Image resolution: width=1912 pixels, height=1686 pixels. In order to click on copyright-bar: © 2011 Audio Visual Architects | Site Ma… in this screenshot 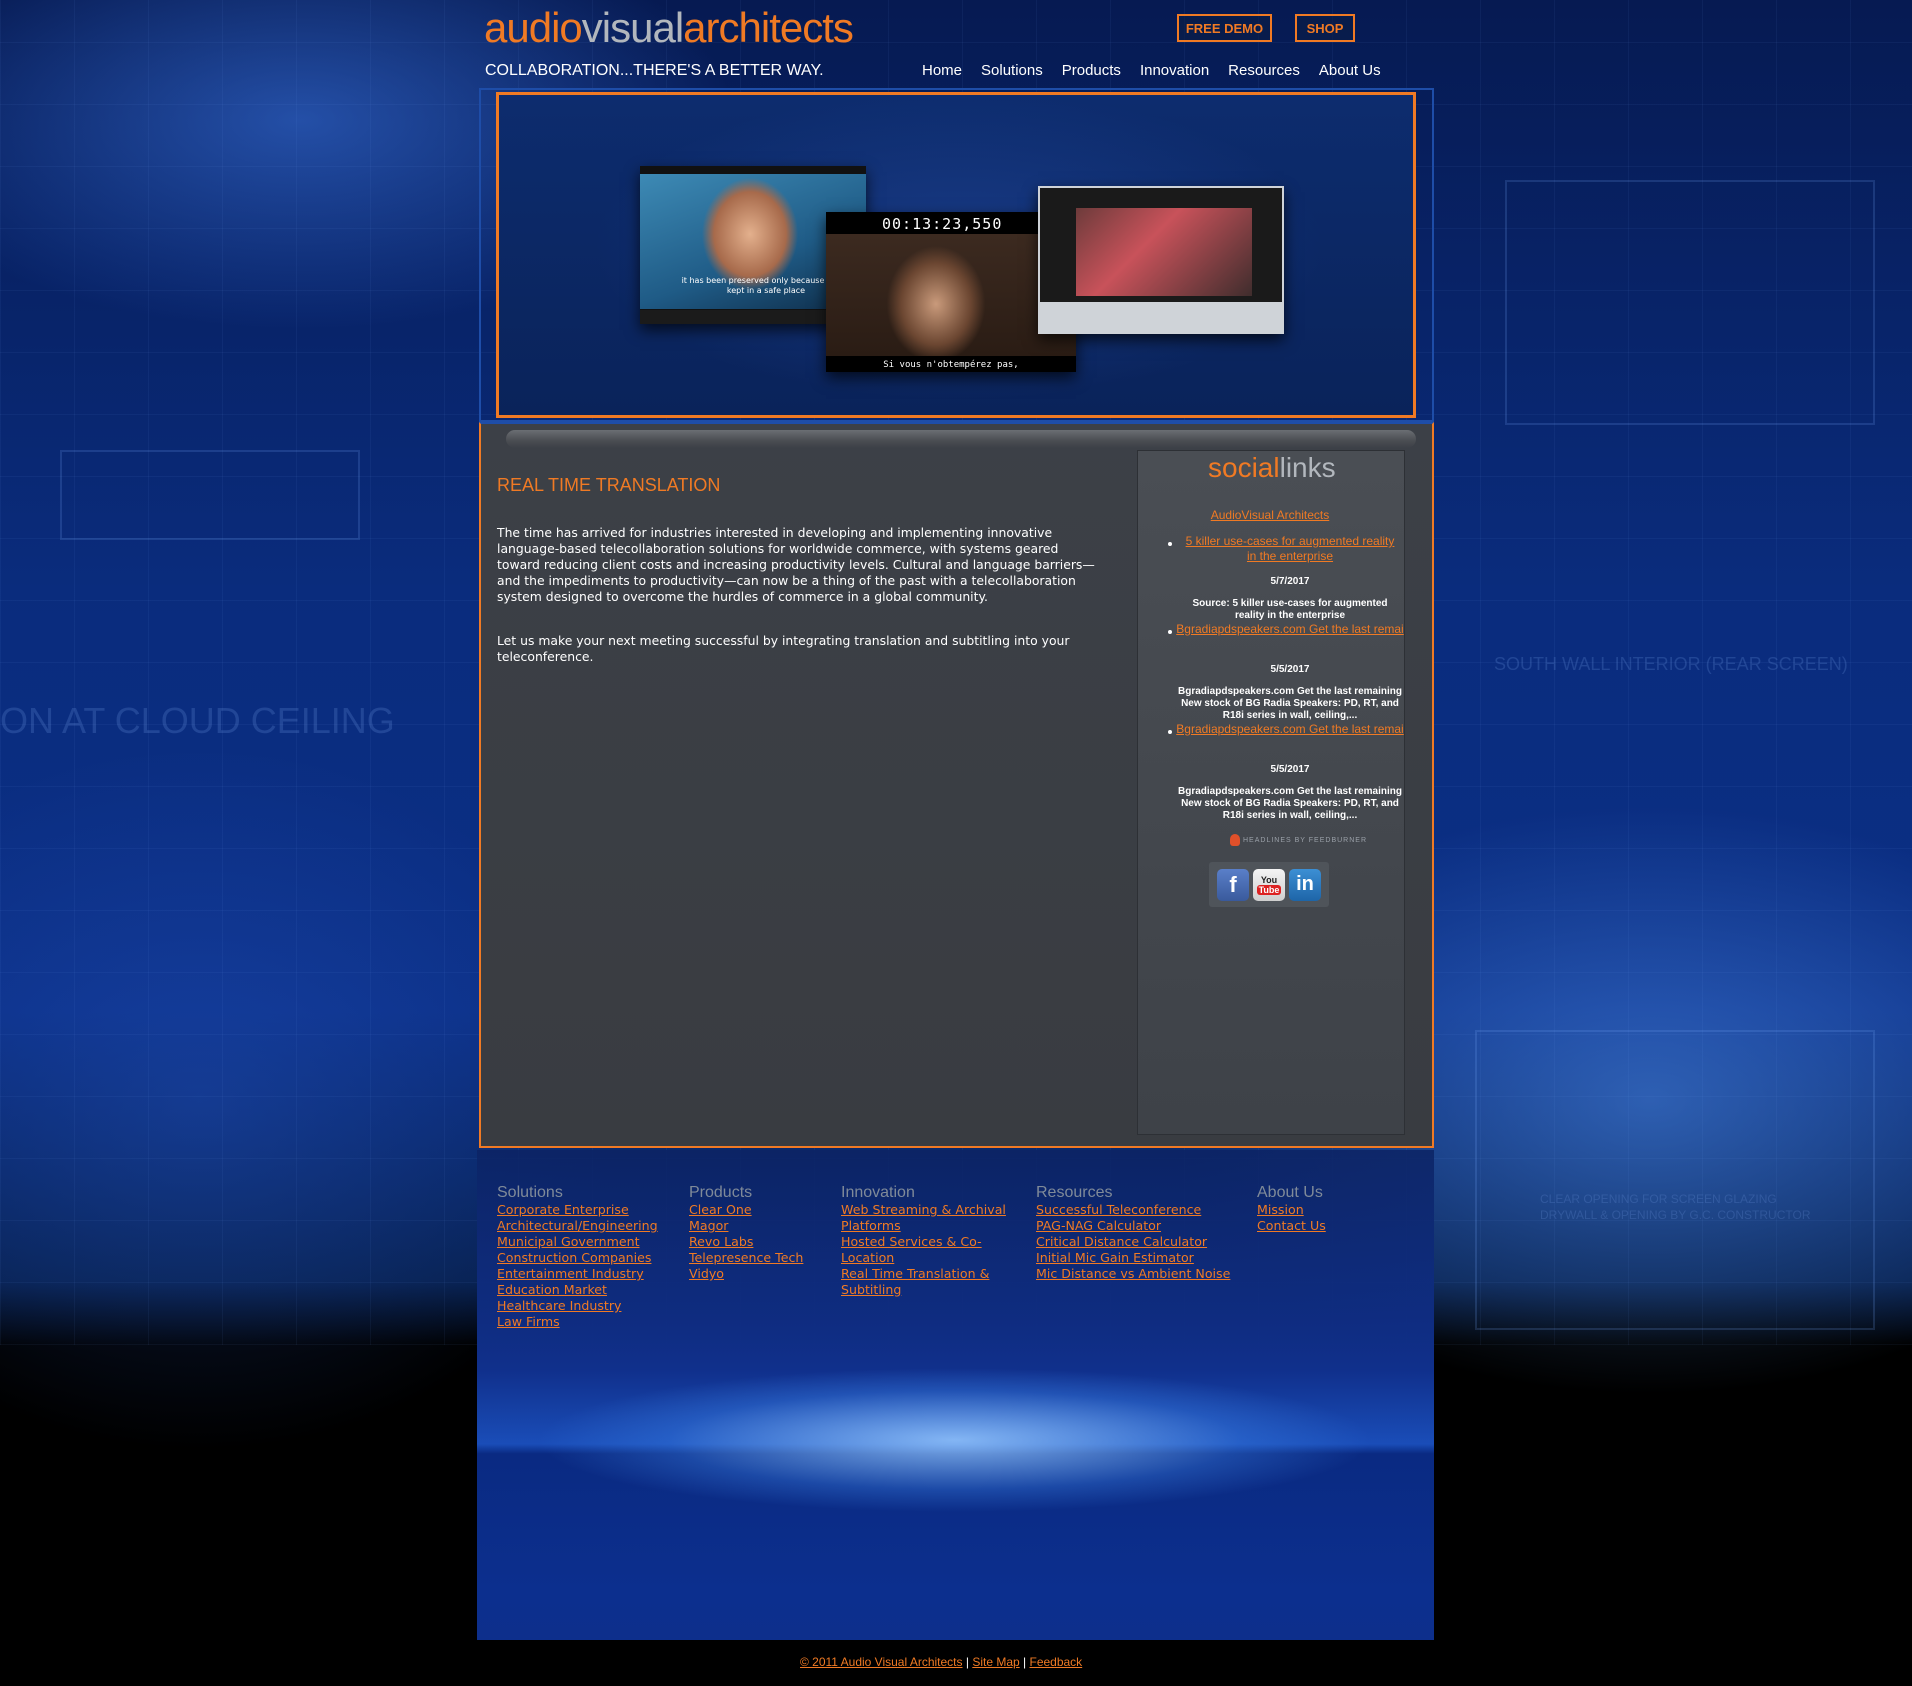, I will do `click(941, 1662)`.